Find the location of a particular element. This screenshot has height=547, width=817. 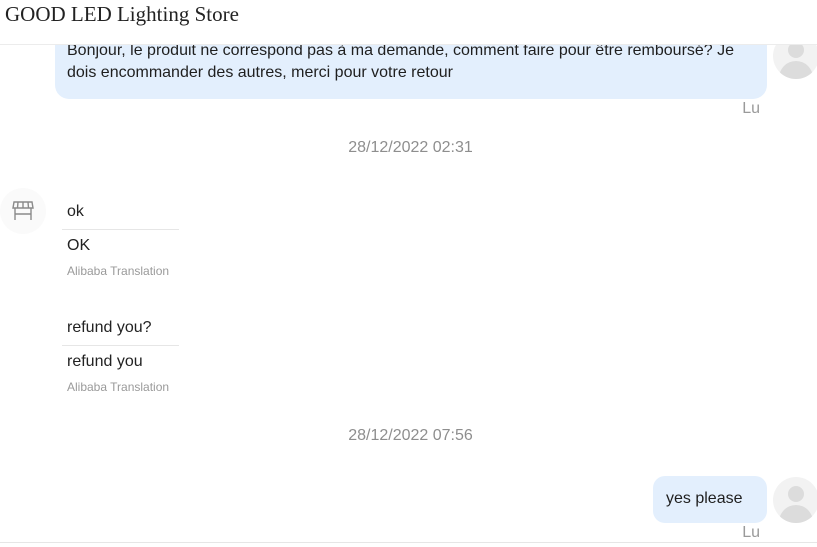

message-text: yes please is located at coordinates (704, 498).